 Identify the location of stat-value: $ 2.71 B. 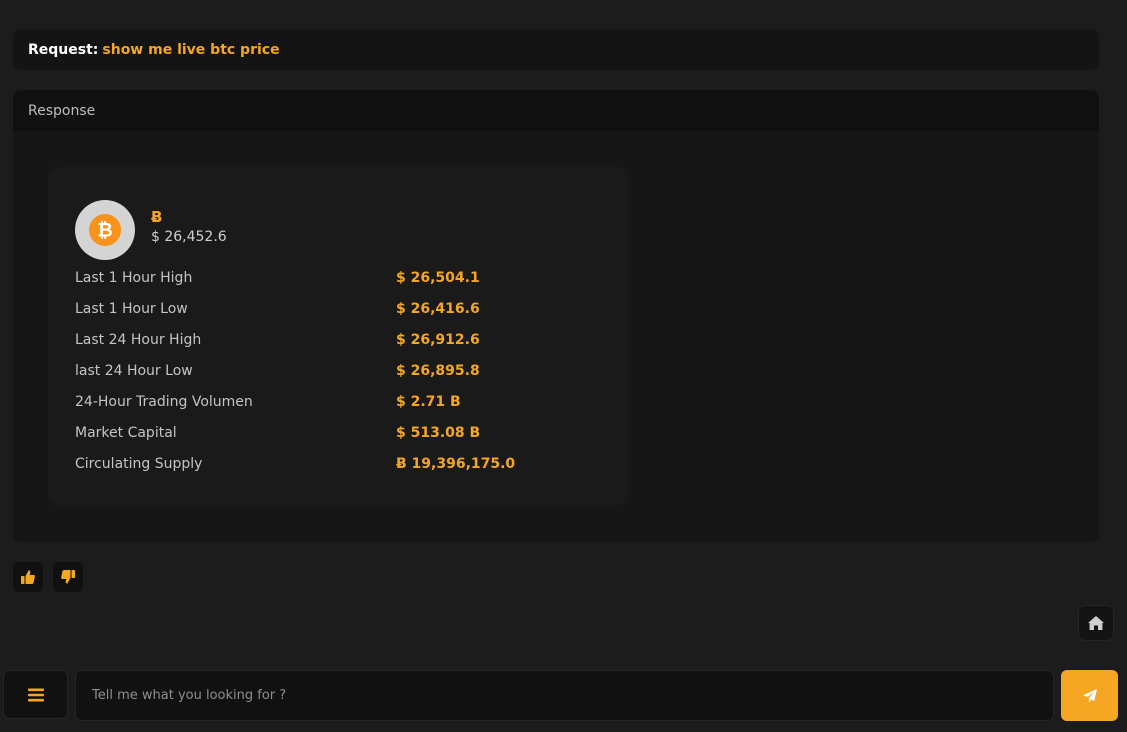
(428, 402).